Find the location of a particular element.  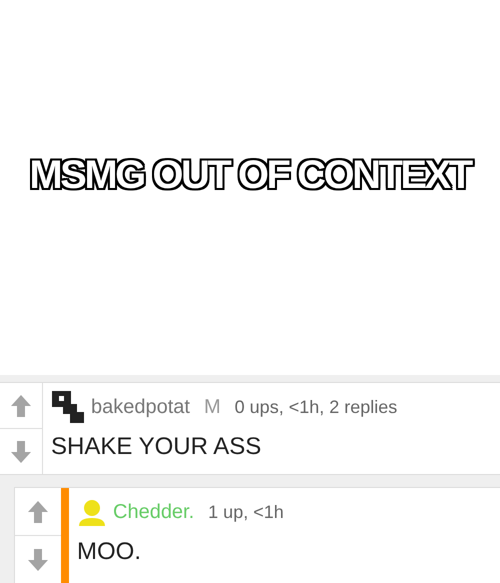

meme-caption: MSMG OUT OF CONTEXT is located at coordinates (250, 175).